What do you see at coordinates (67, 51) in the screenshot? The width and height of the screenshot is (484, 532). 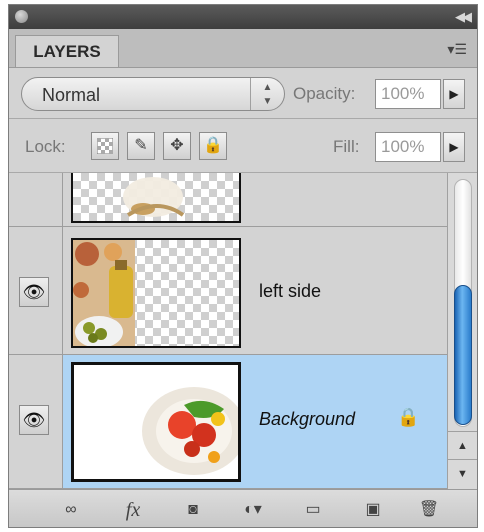 I see `tab-layers: LAYERS` at bounding box center [67, 51].